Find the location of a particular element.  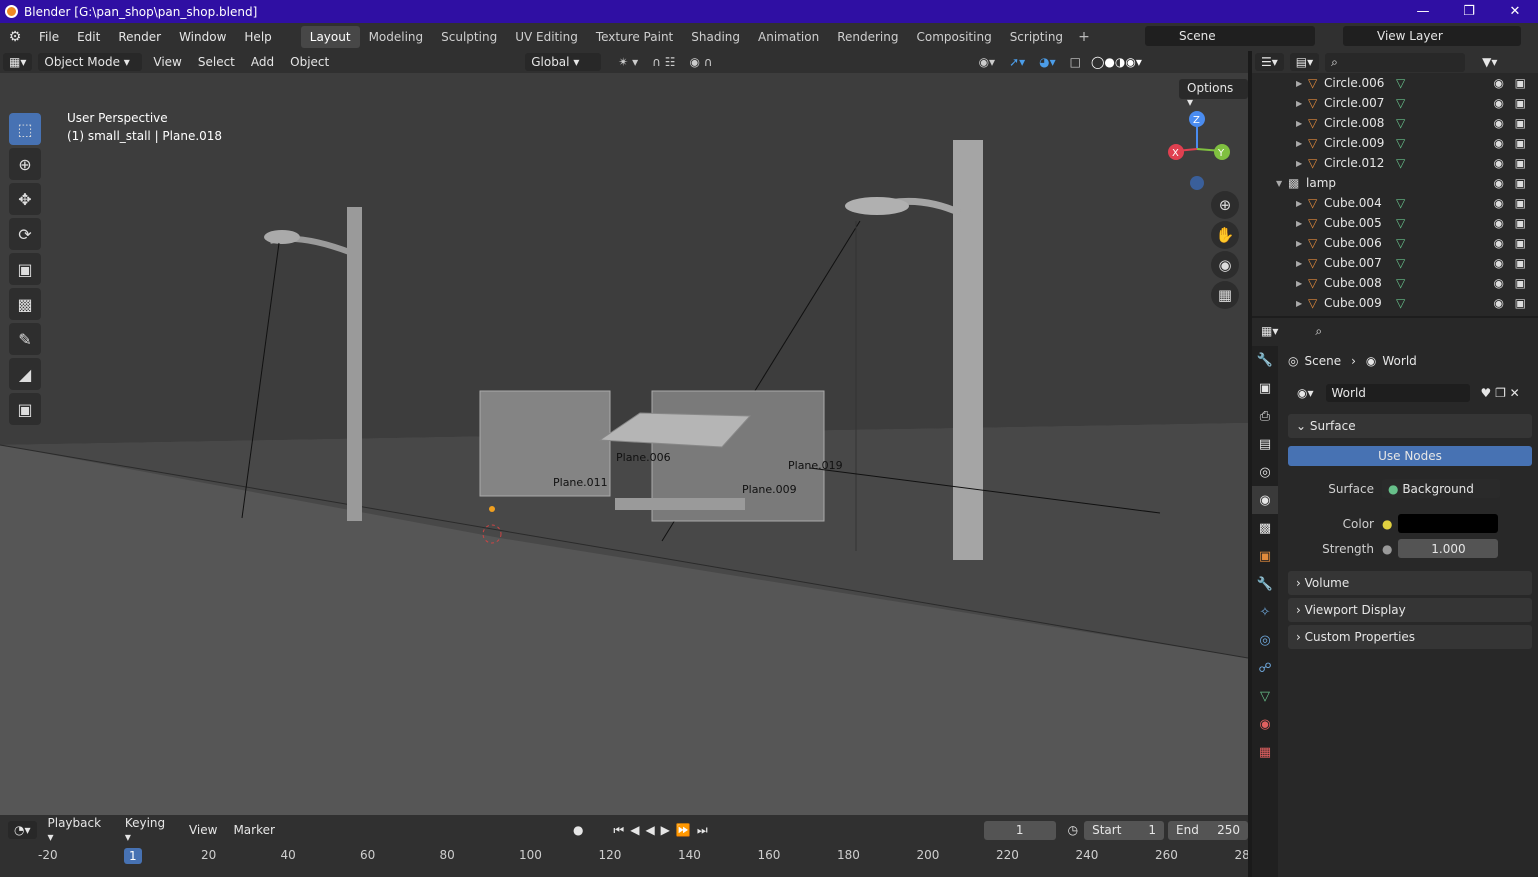

end-frame-field: End 250 is located at coordinates (1208, 830).